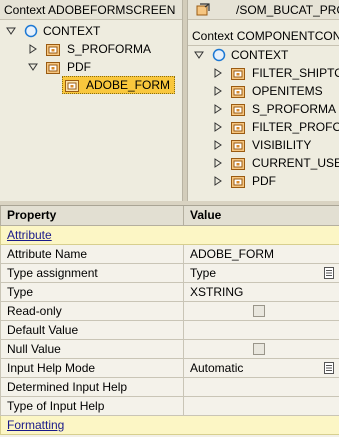 The width and height of the screenshot is (339, 437). What do you see at coordinates (295, 73) in the screenshot?
I see `tree-item-label: FILTER_SHIPTO` at bounding box center [295, 73].